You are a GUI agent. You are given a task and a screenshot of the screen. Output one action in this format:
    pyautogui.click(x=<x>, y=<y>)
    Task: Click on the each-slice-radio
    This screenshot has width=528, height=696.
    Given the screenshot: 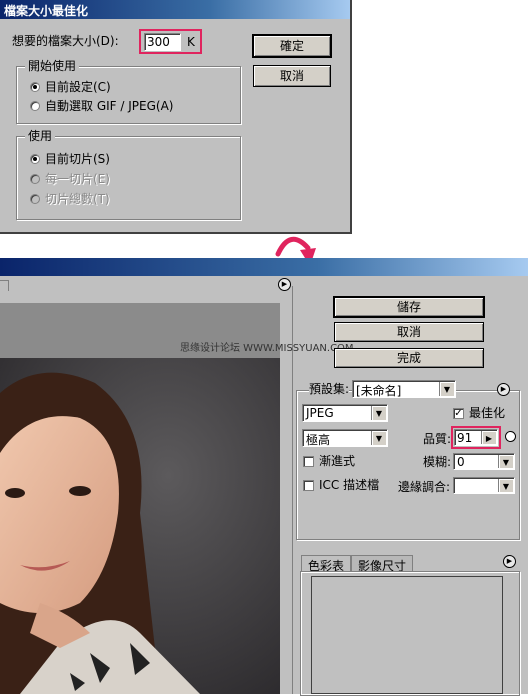 What is the action you would take?
    pyautogui.click(x=35, y=179)
    